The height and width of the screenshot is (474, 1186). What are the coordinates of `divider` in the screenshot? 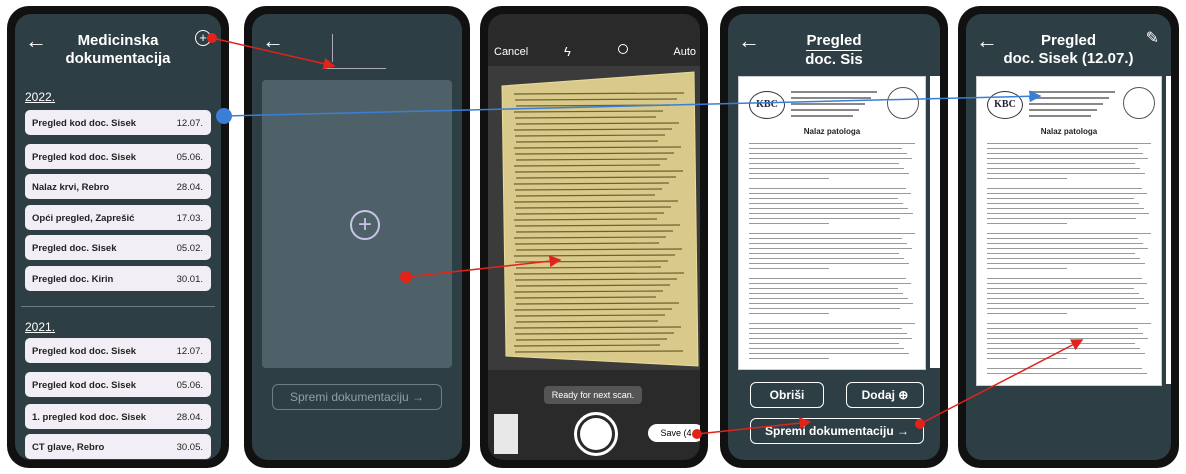 It's located at (118, 306).